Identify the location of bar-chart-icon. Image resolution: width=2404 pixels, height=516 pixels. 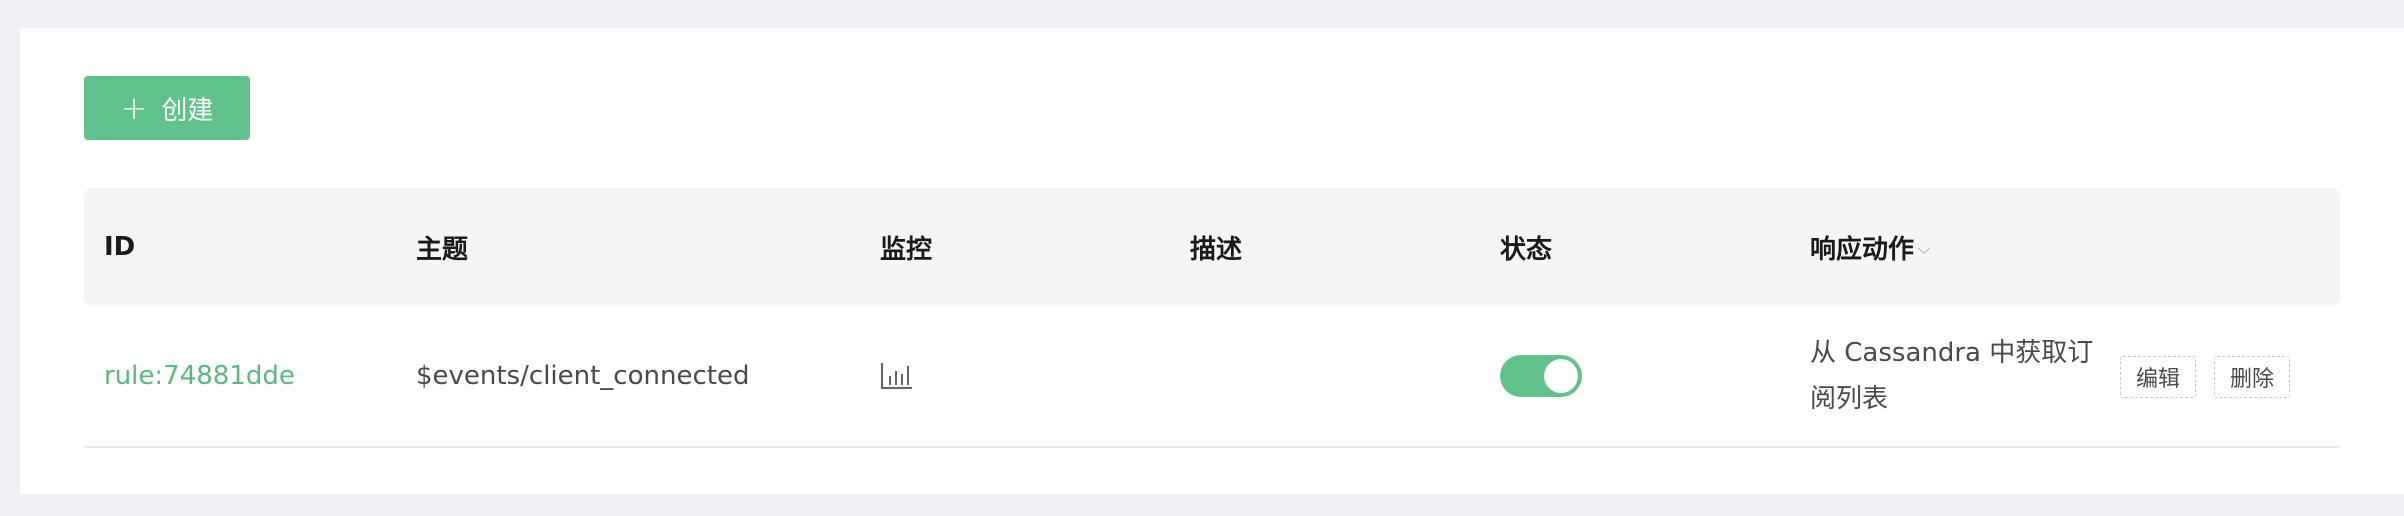
(897, 376).